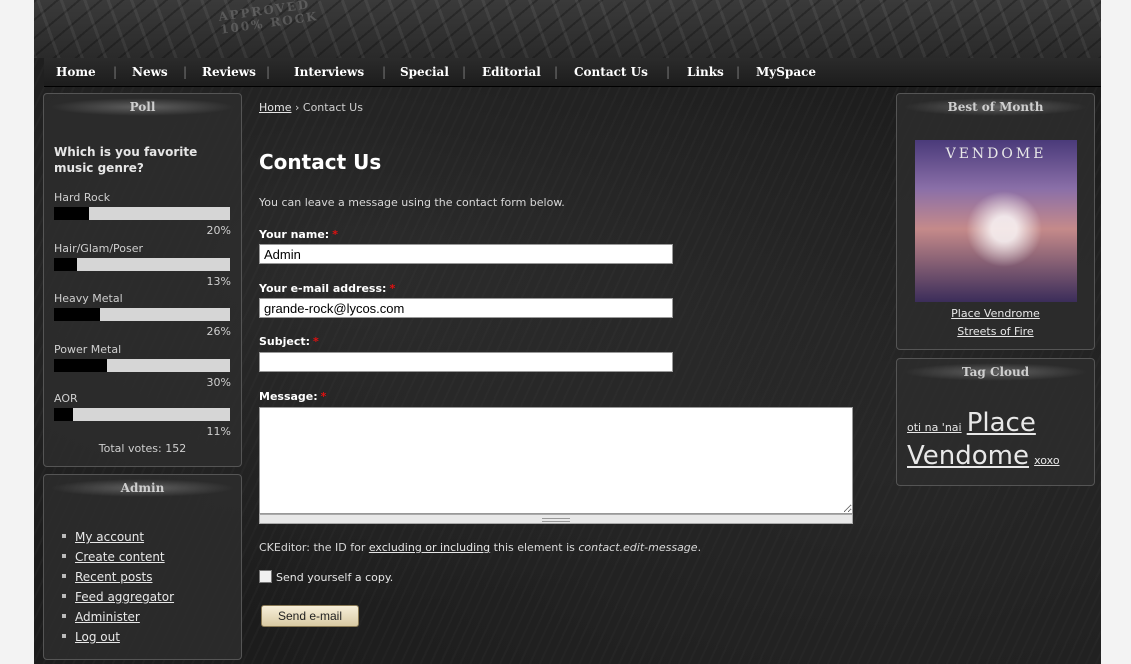  I want to click on tag-cloud-title: Tag Cloud, so click(995, 372).